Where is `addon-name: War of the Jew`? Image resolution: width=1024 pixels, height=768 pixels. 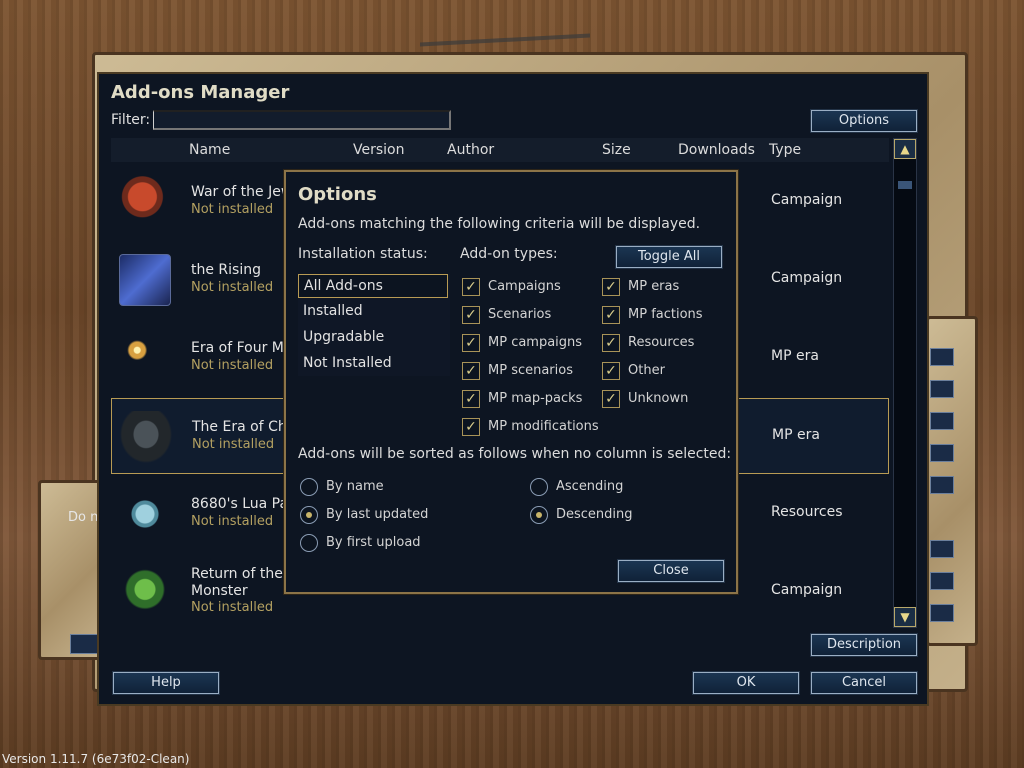 addon-name: War of the Jew is located at coordinates (242, 192).